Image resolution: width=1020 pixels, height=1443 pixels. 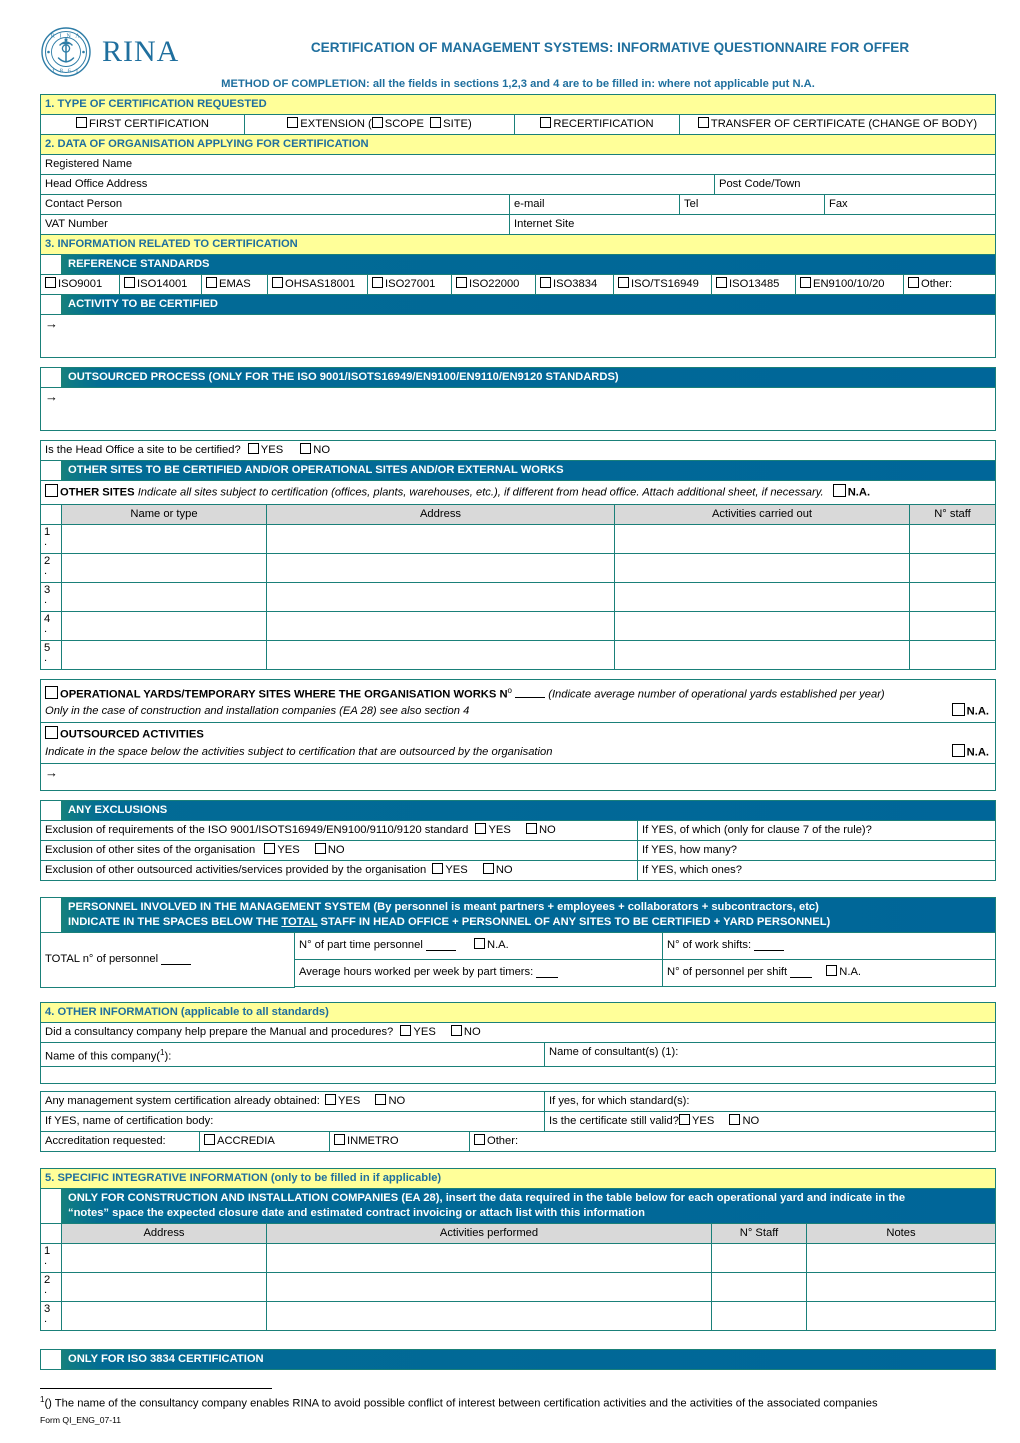 I want to click on option-extension: EXTENSION (SCOPE SITE), so click(x=380, y=124).